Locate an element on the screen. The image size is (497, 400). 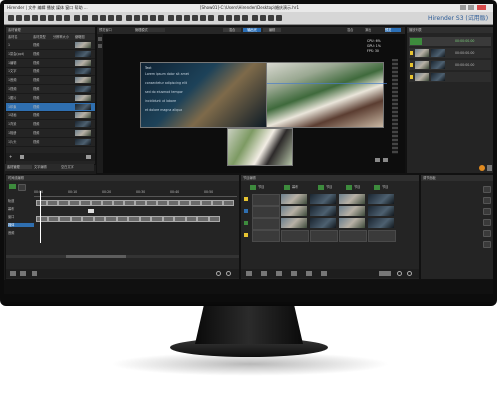
col-thumb: 缩略图 is located at coordinates (85, 37).